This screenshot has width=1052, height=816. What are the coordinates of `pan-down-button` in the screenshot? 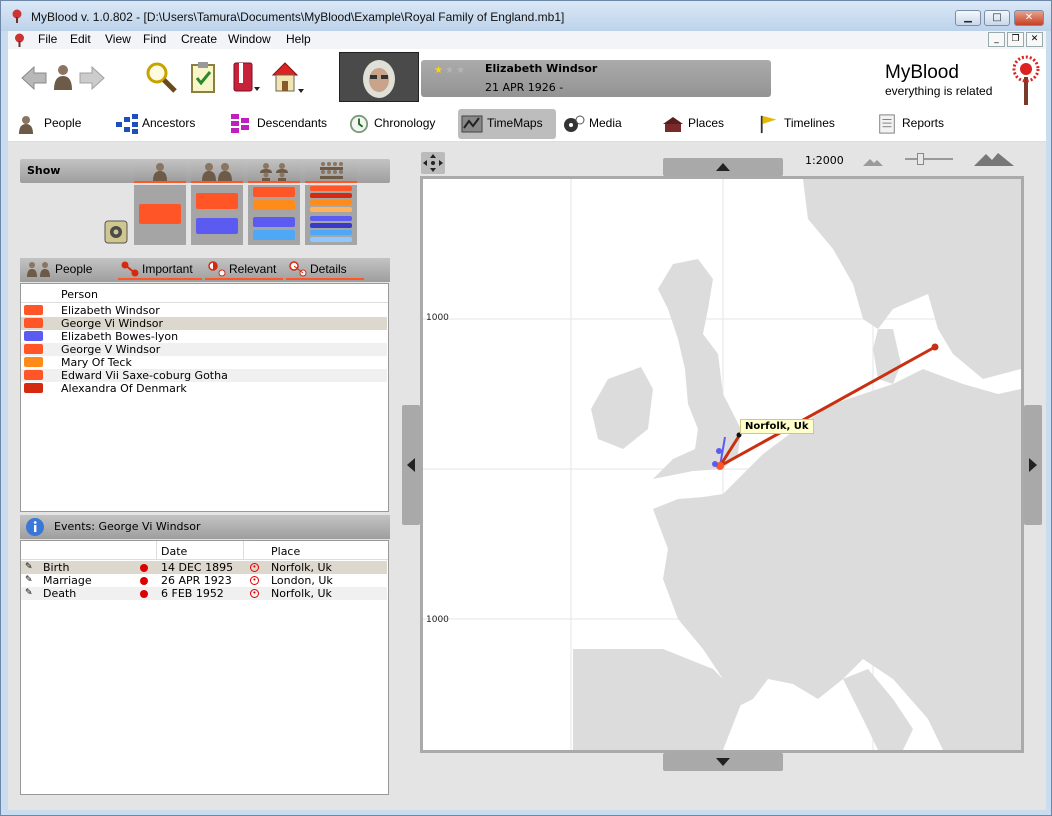 It's located at (723, 762).